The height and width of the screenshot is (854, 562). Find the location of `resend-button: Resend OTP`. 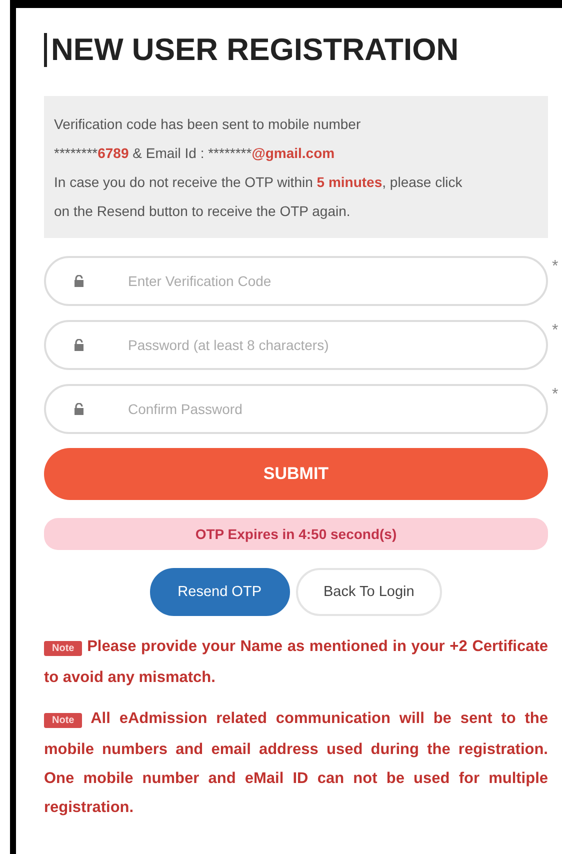

resend-button: Resend OTP is located at coordinates (220, 592).